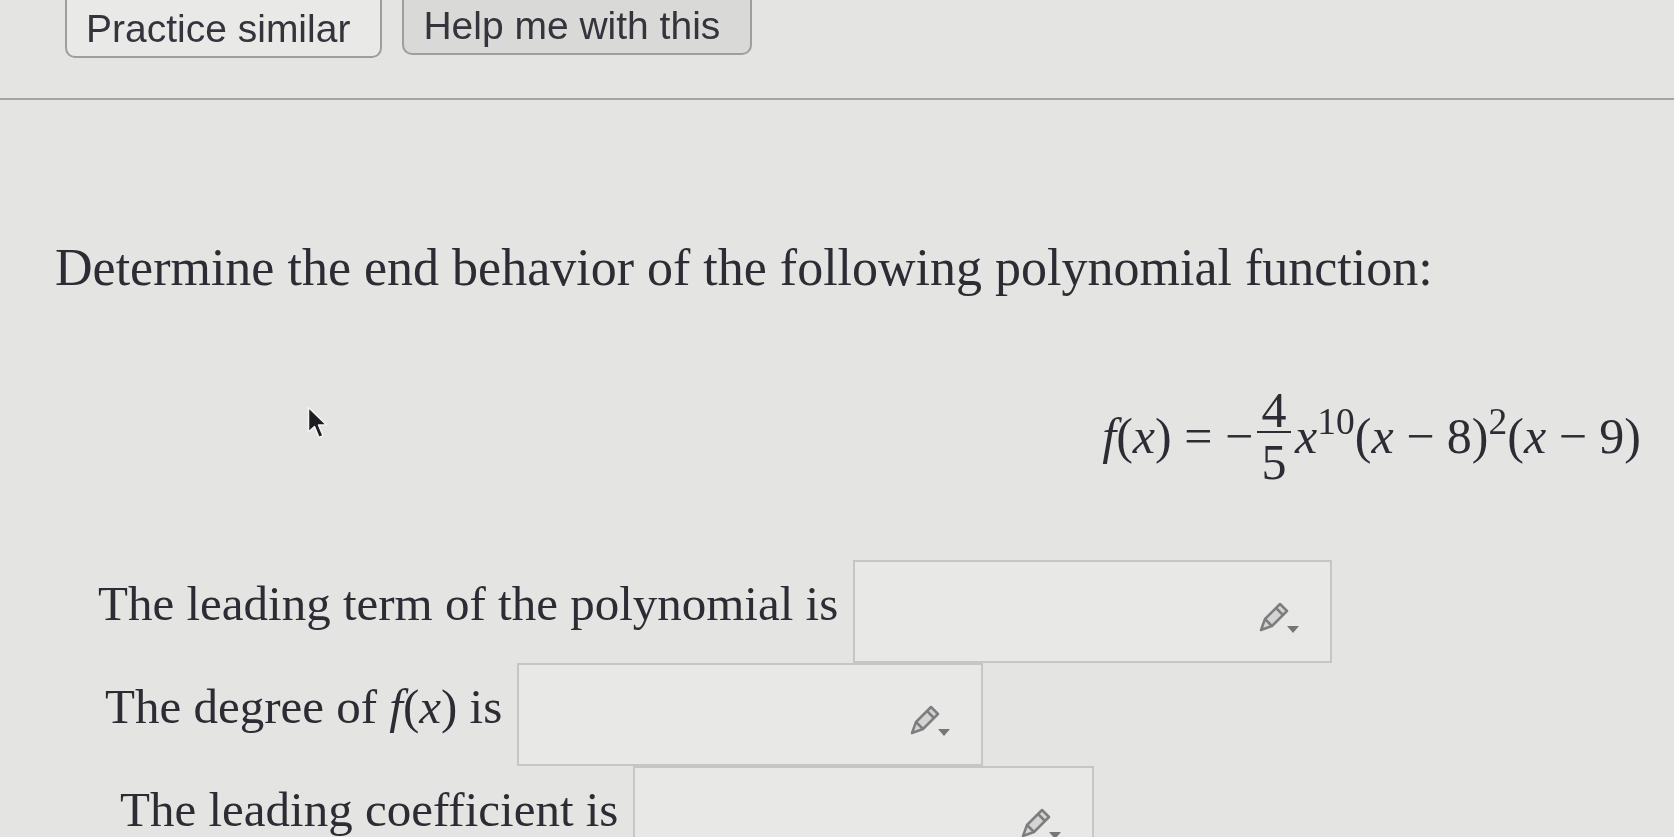 The image size is (1674, 837). What do you see at coordinates (304, 706) in the screenshot?
I see `answer-label: The degree of f(x) is` at bounding box center [304, 706].